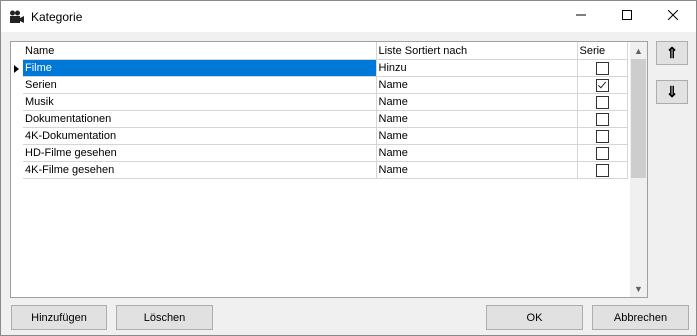  Describe the element at coordinates (348, 16) in the screenshot. I see `title-bar: Kategorie` at that location.